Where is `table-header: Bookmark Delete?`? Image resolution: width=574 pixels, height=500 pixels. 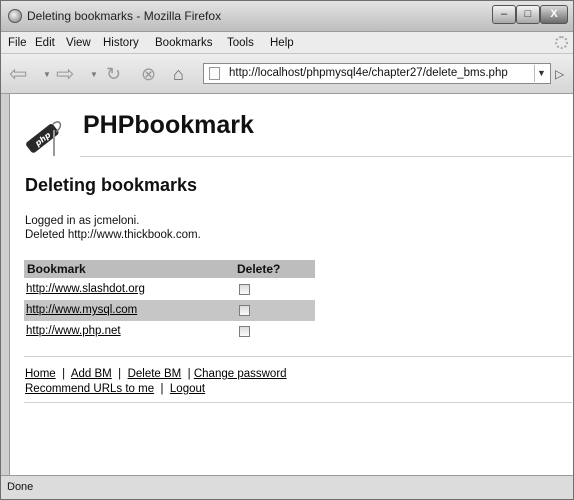
table-header: Bookmark Delete? is located at coordinates (169, 269).